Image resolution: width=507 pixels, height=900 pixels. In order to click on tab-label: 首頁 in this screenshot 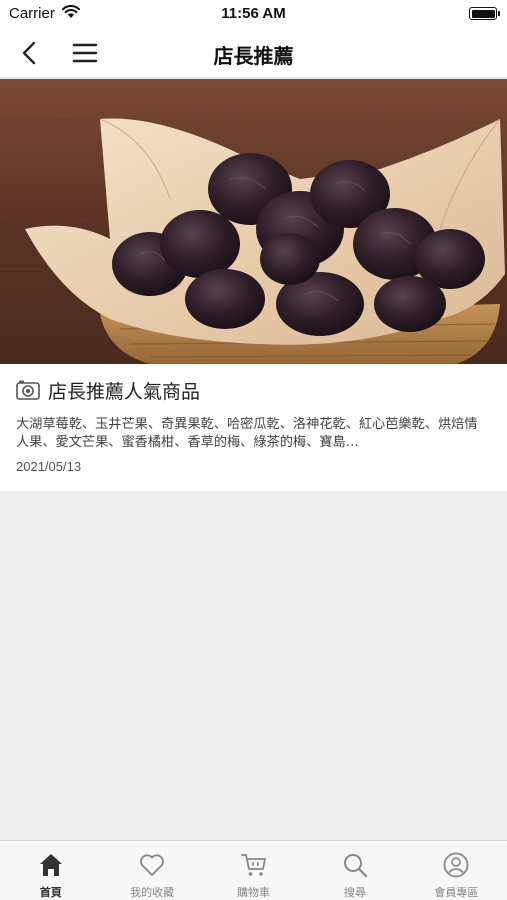, I will do `click(50, 892)`.